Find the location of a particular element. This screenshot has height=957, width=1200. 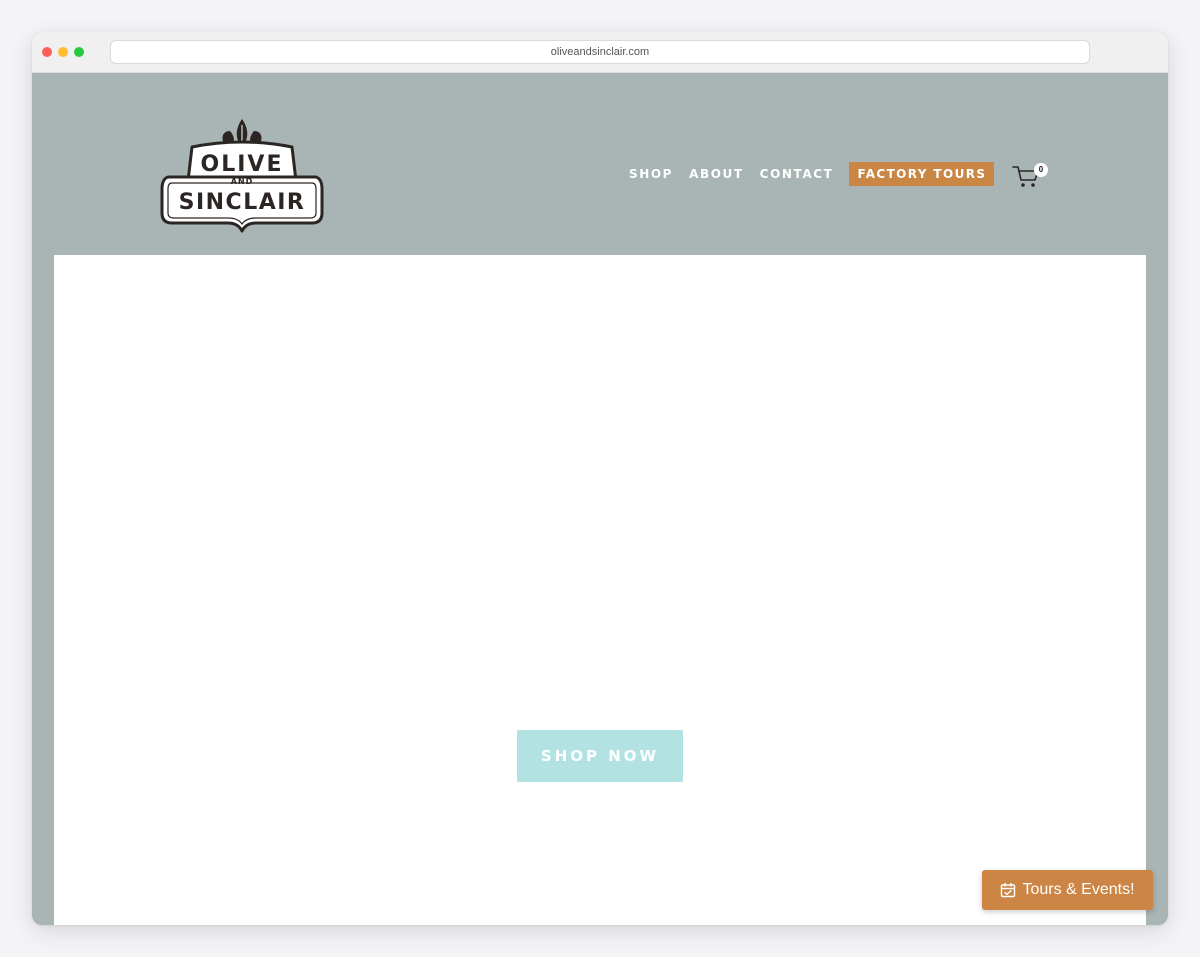

nav-item-about: ABOUT is located at coordinates (716, 174).